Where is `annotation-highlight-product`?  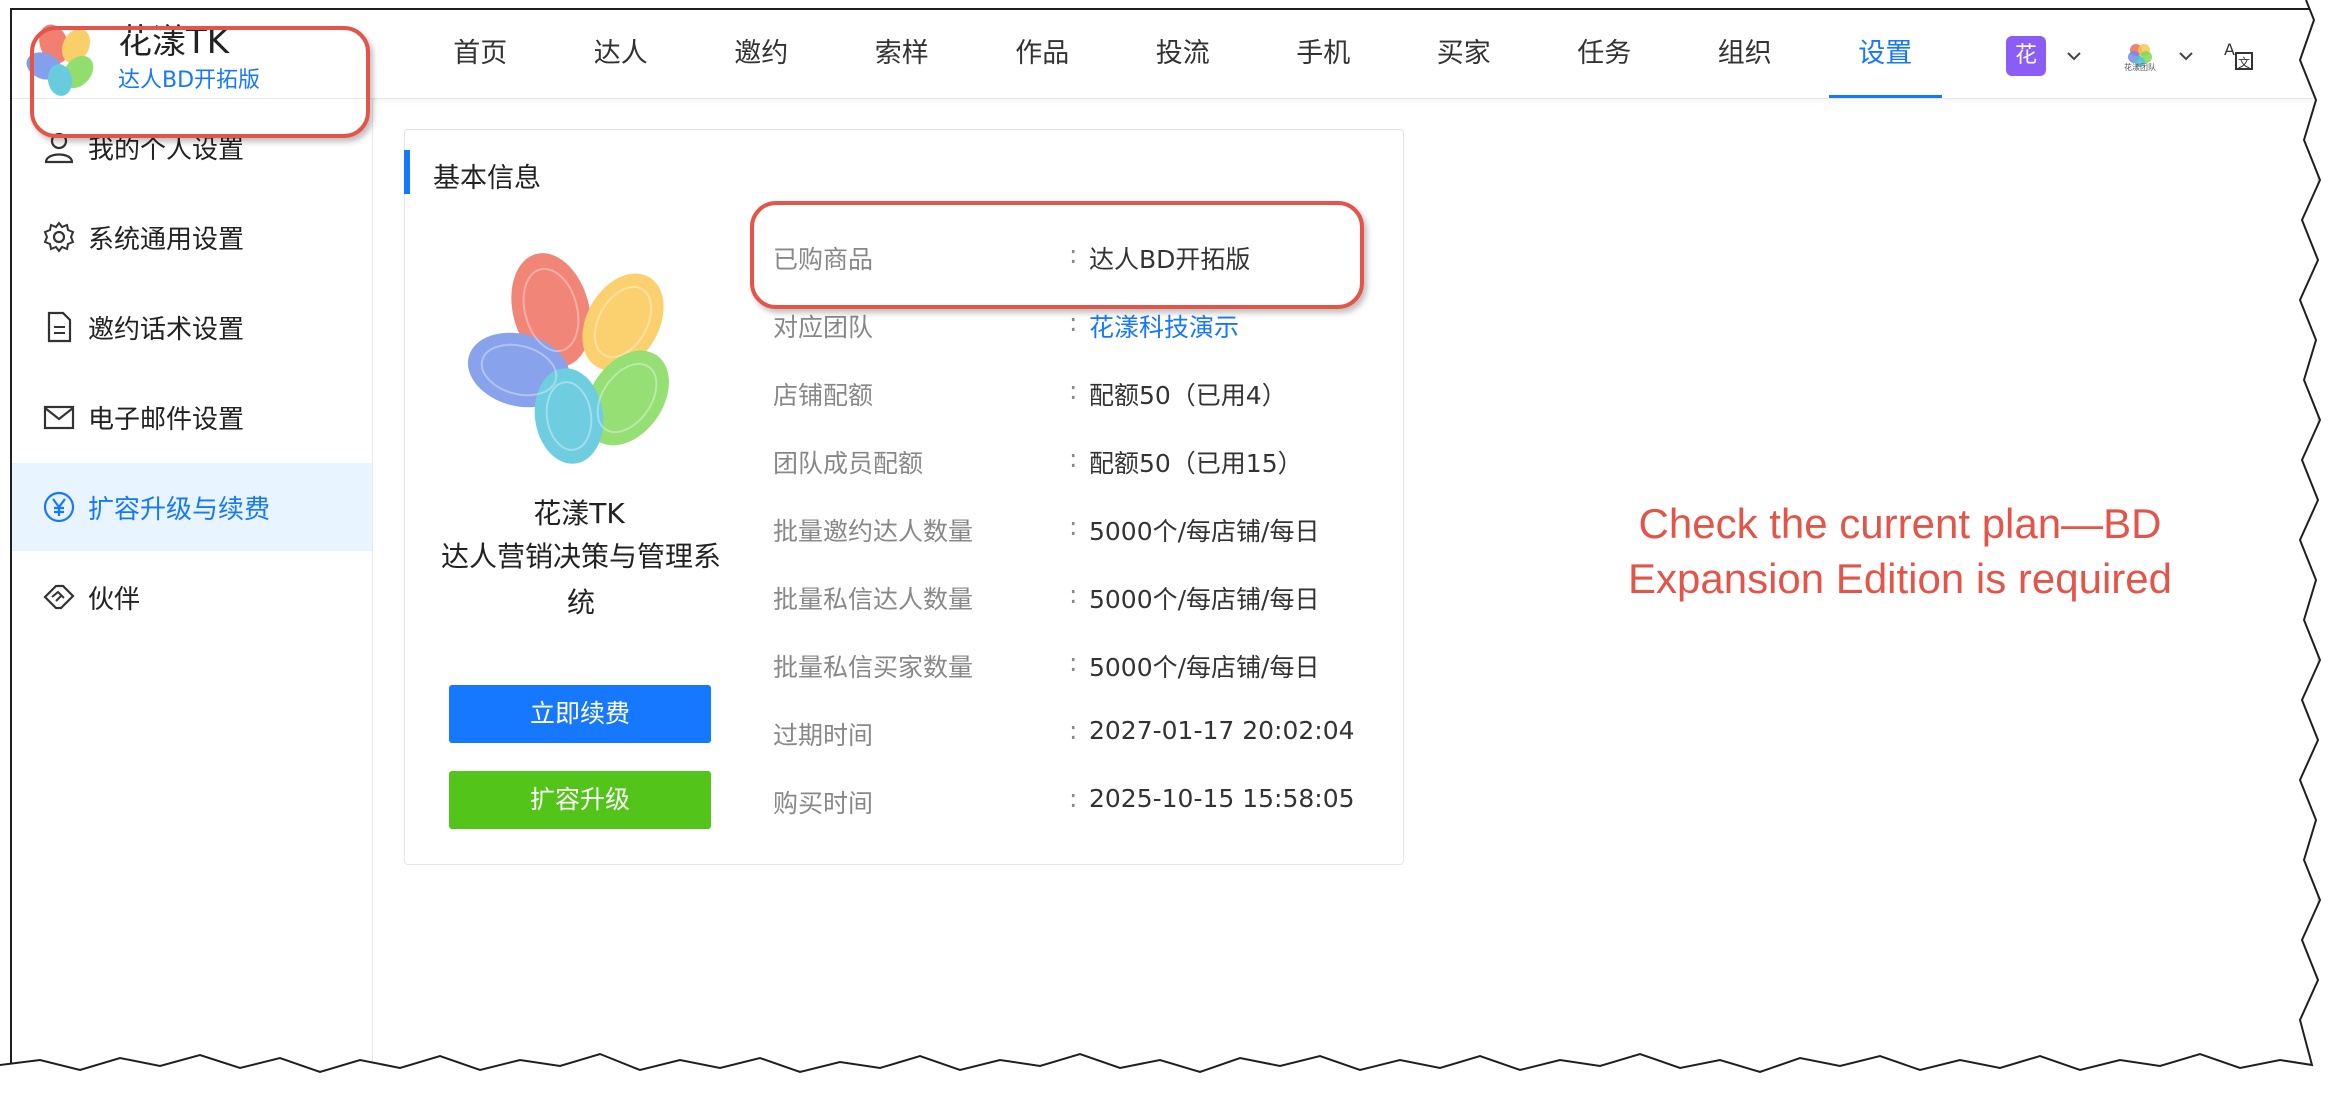
annotation-highlight-product is located at coordinates (1057, 255).